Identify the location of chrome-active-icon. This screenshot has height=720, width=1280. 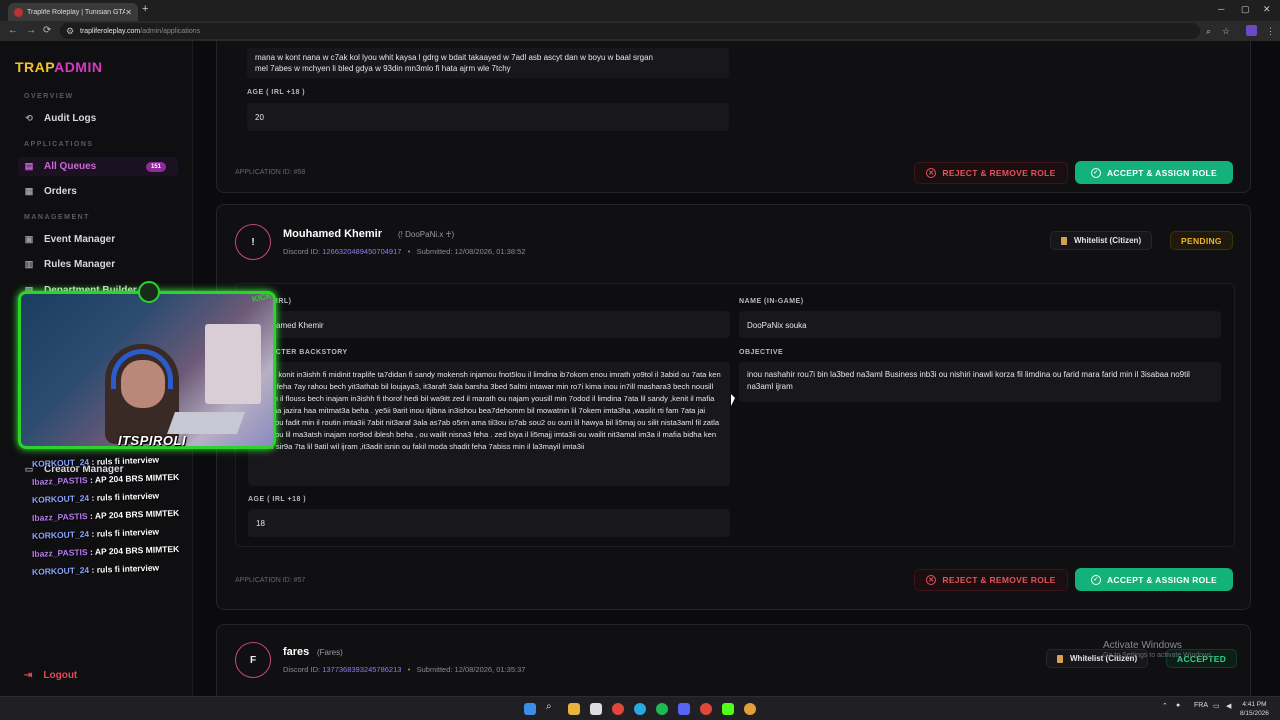
(750, 709).